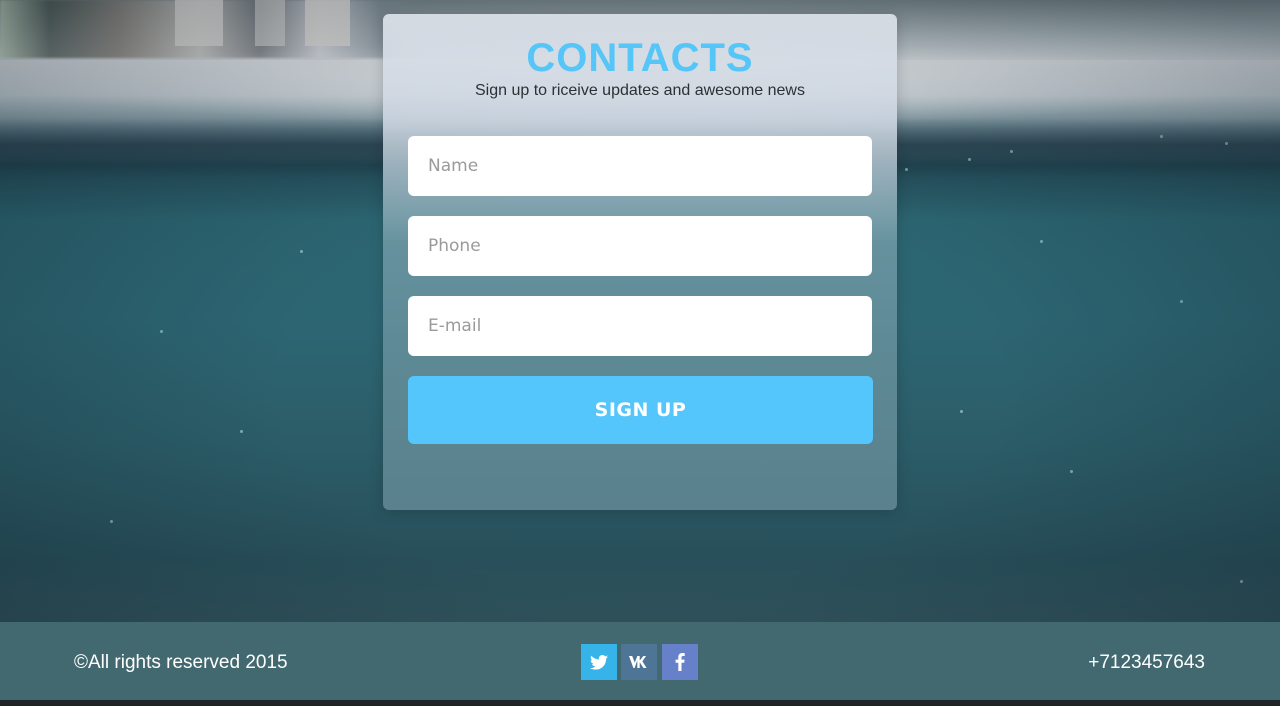  What do you see at coordinates (181, 662) in the screenshot?
I see `copyright-text: ©All rights reserved 2015` at bounding box center [181, 662].